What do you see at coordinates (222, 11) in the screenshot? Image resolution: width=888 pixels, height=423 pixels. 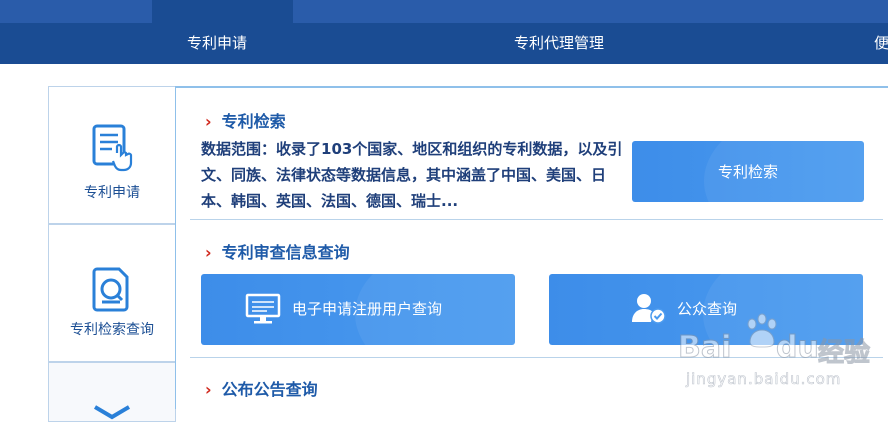 I see `active-nav-indicator` at bounding box center [222, 11].